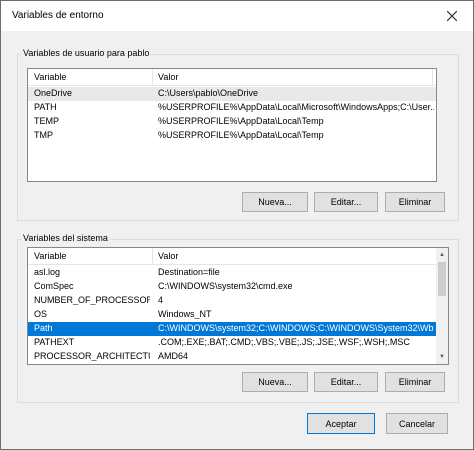 This screenshot has width=474, height=450. I want to click on system-delete-button: Eliminar, so click(415, 382).